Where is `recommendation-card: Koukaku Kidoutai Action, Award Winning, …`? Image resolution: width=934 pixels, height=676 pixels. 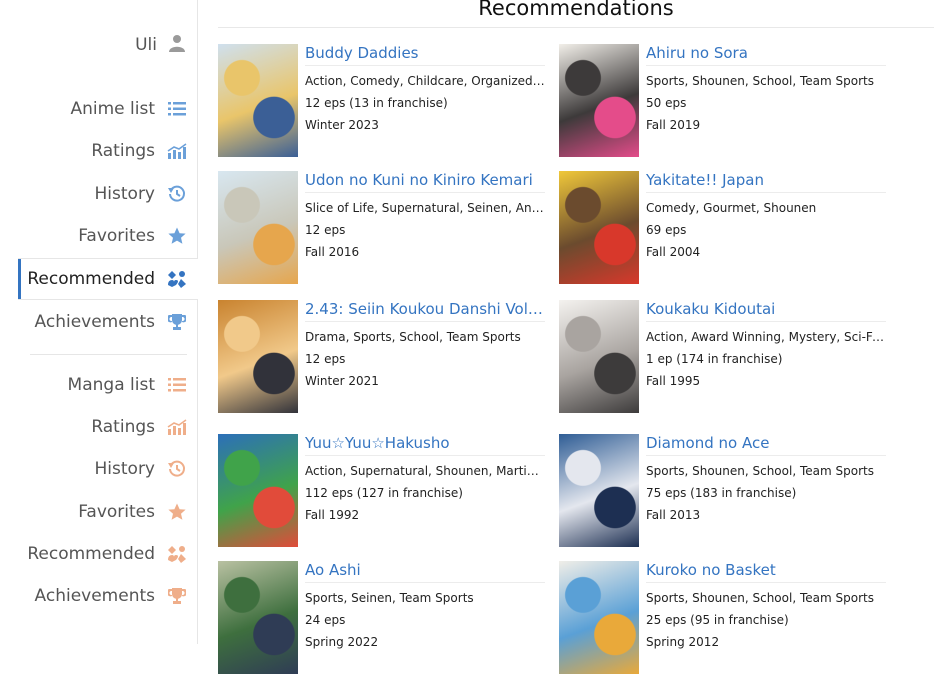 recommendation-card: Koukaku Kidoutai Action, Award Winning, … is located at coordinates (724, 357).